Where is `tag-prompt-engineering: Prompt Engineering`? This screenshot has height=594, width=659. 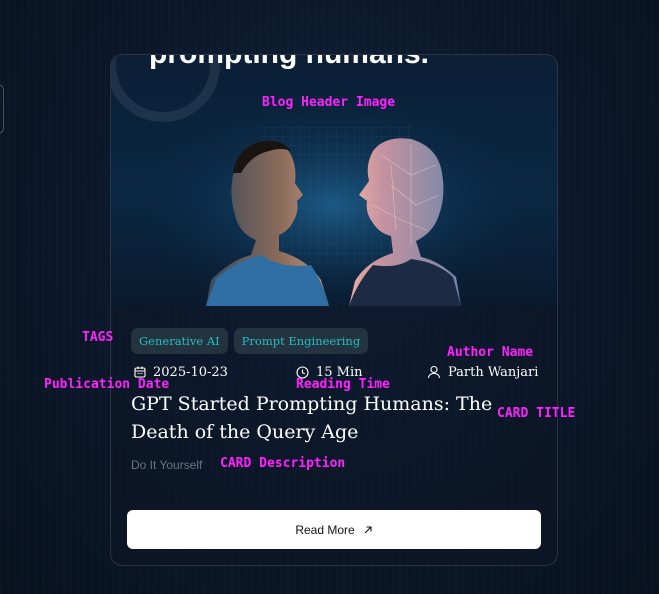 tag-prompt-engineering: Prompt Engineering is located at coordinates (301, 341).